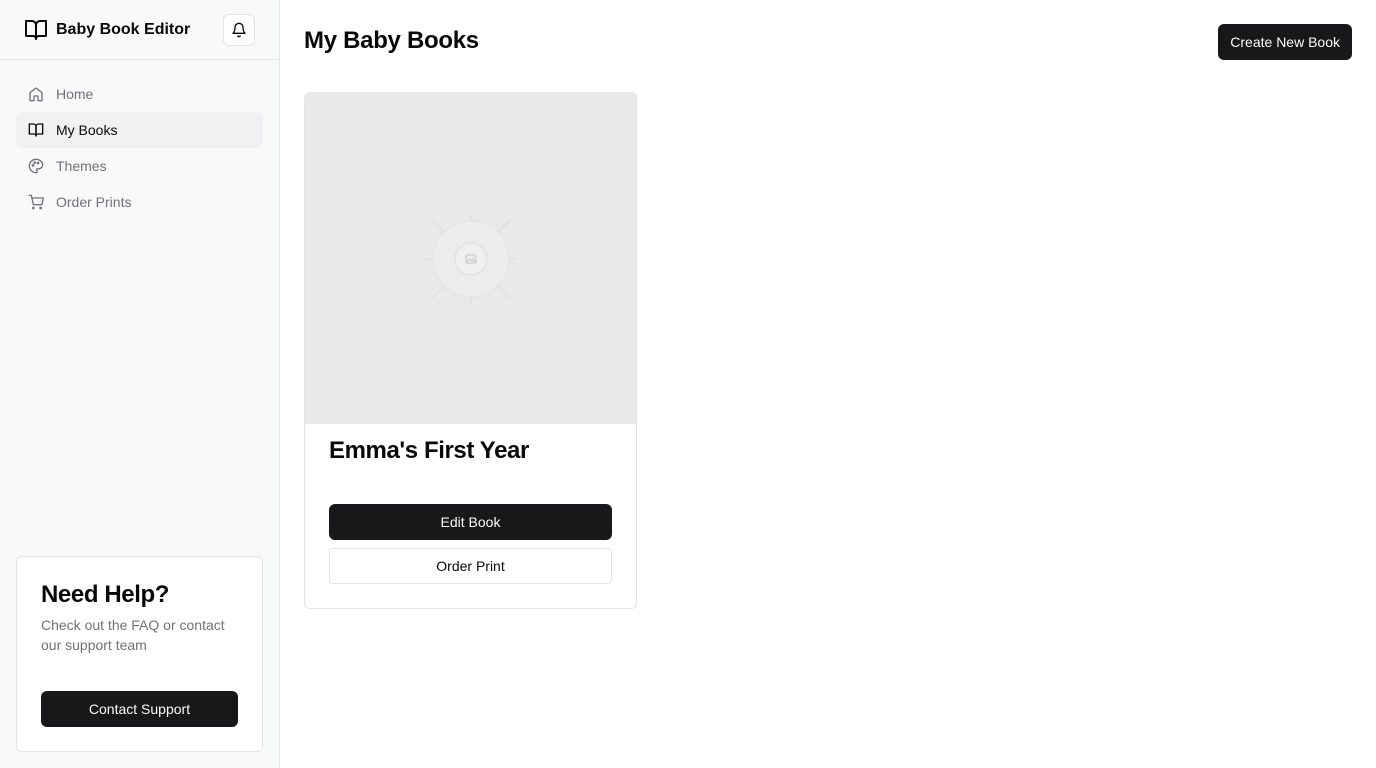 Image resolution: width=1376 pixels, height=768 pixels. I want to click on app-title: Baby Book Editor, so click(123, 29).